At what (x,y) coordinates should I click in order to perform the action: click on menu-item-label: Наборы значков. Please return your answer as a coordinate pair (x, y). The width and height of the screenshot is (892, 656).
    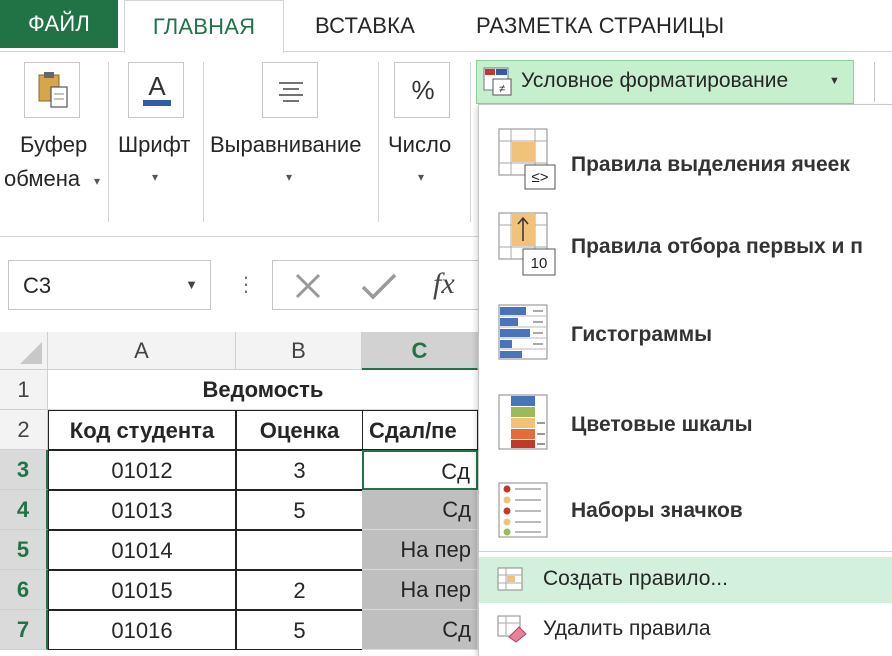
    Looking at the image, I should click on (657, 510).